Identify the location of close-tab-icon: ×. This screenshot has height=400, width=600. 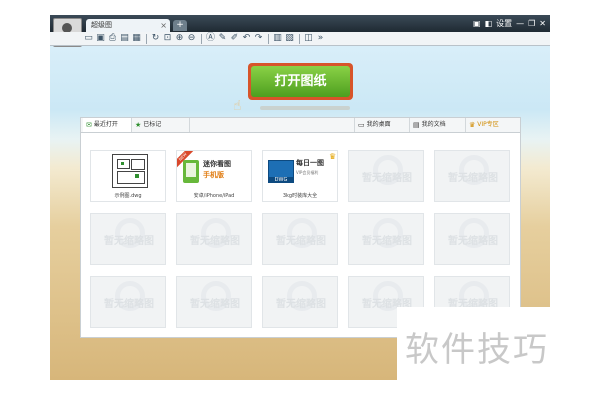
(163, 25).